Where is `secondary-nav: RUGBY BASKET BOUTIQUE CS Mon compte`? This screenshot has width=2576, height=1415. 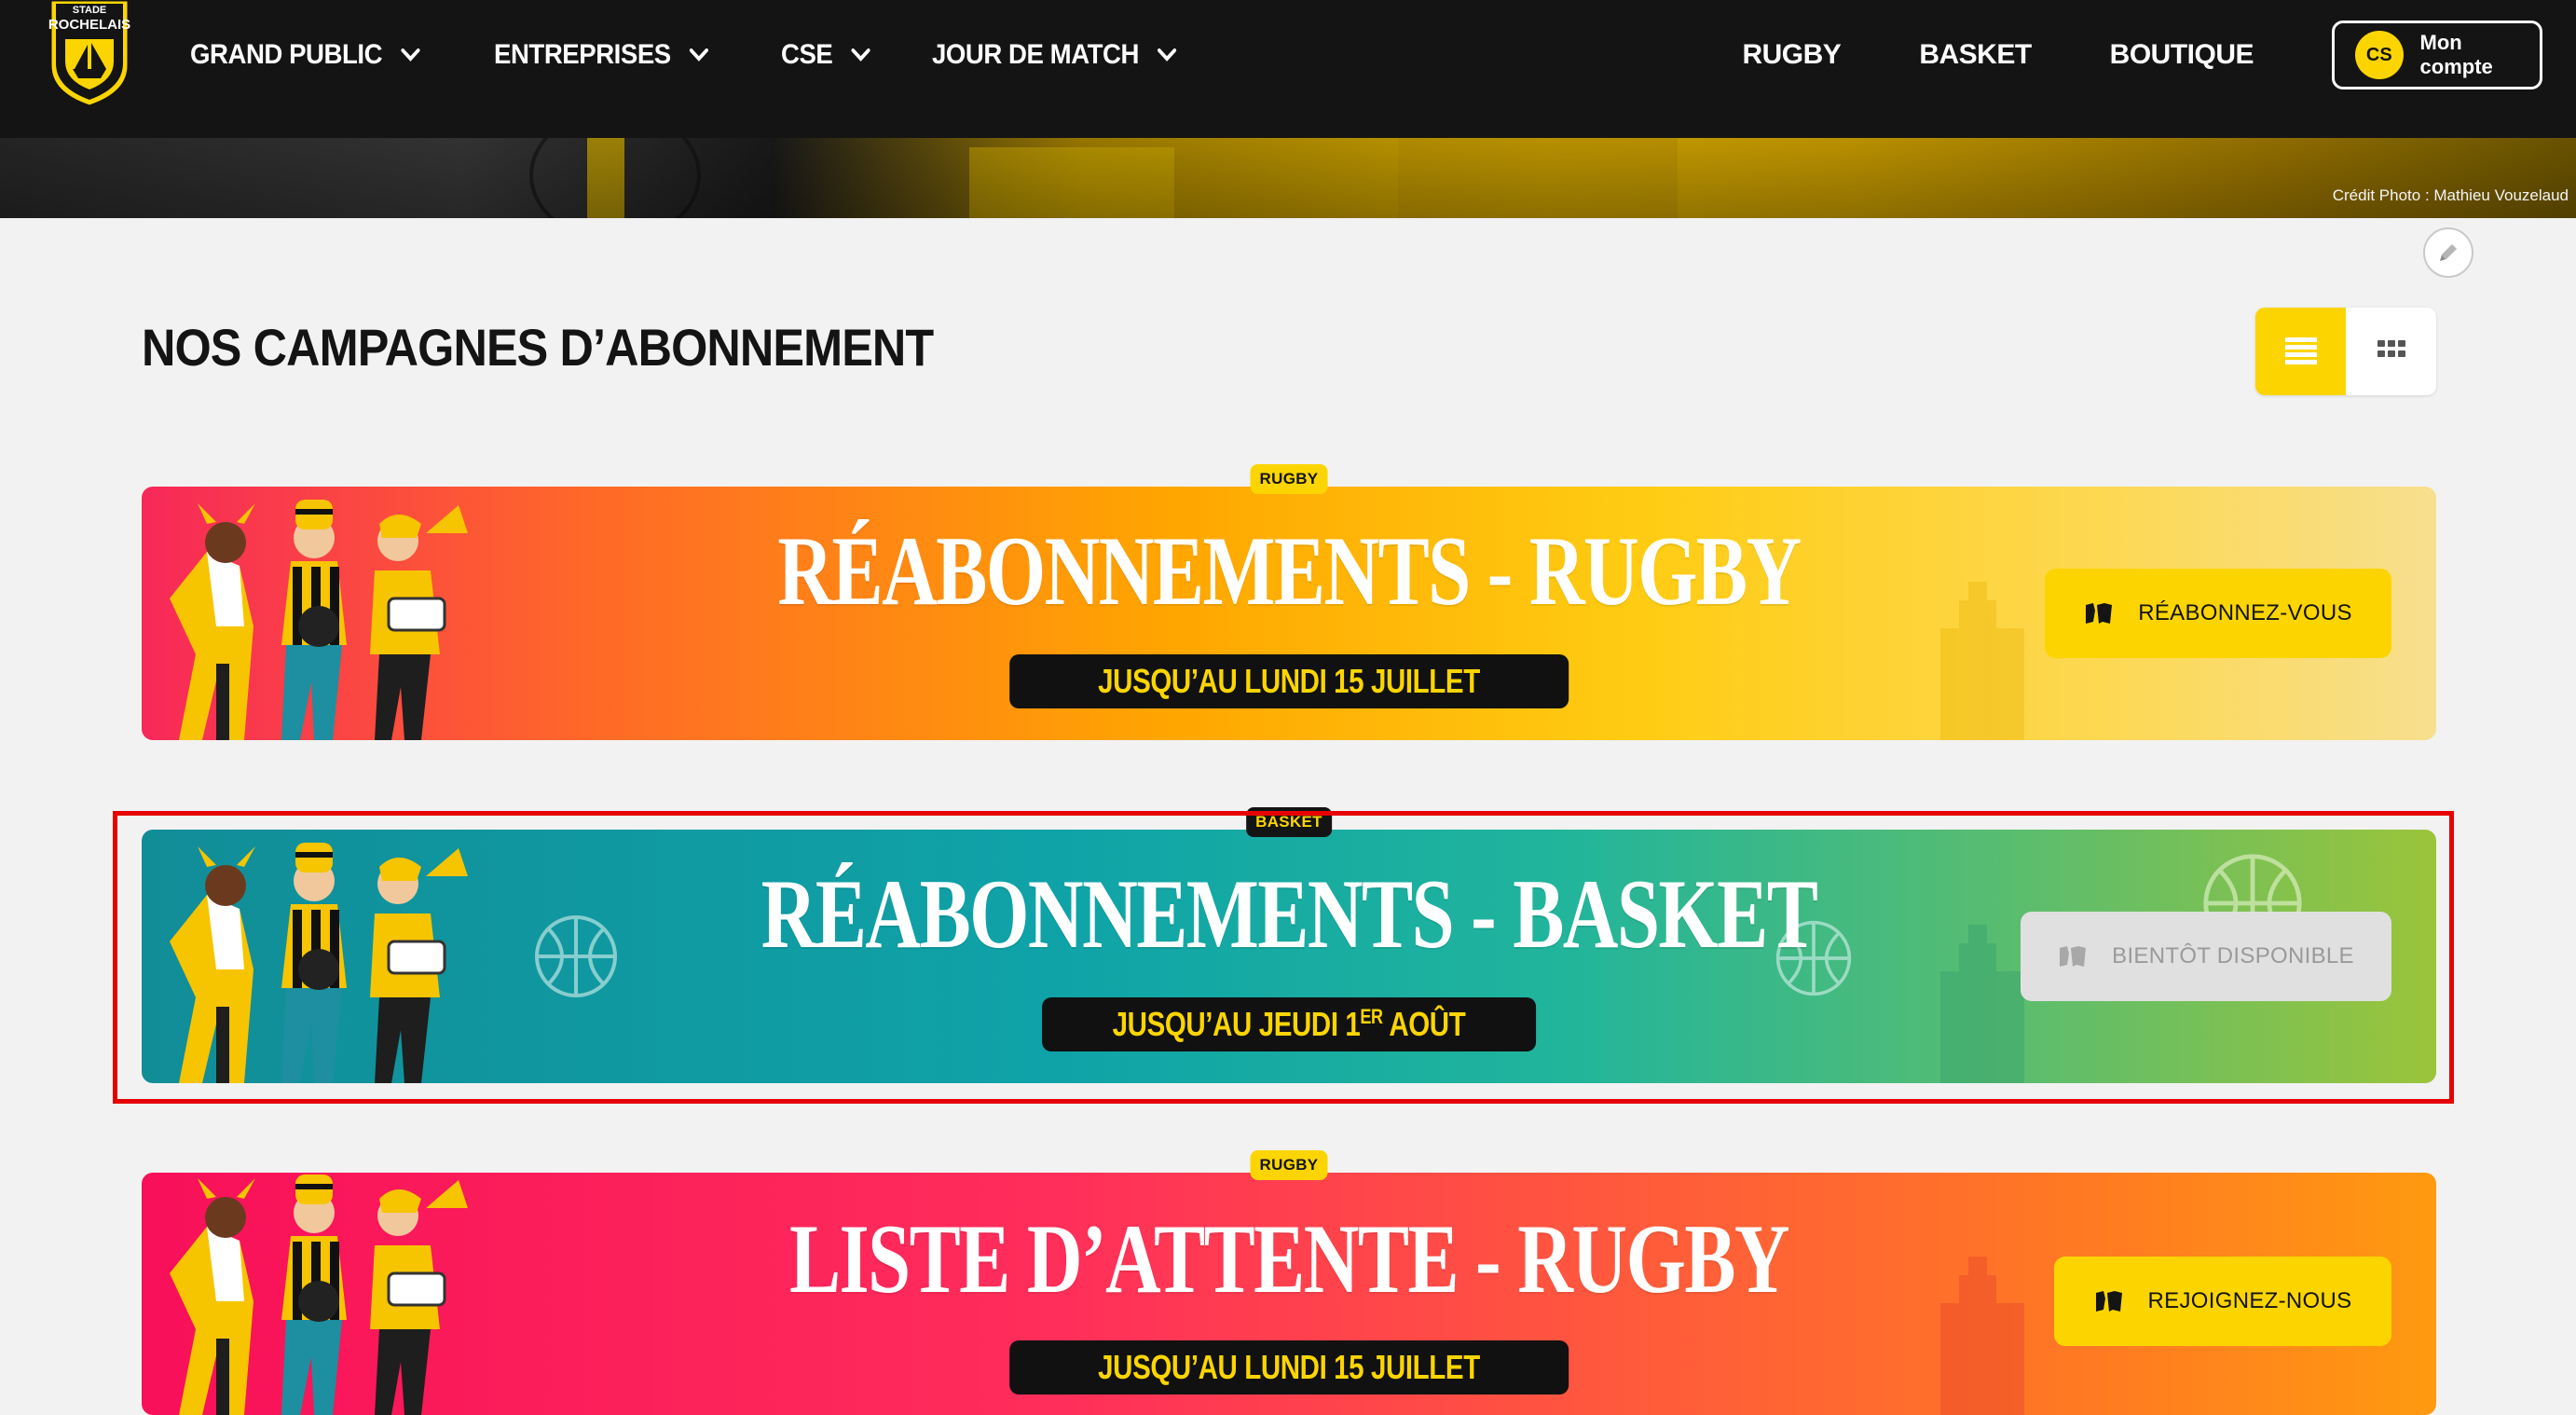
secondary-nav: RUGBY BASKET BOUTIQUE CS Mon compte is located at coordinates (2159, 55).